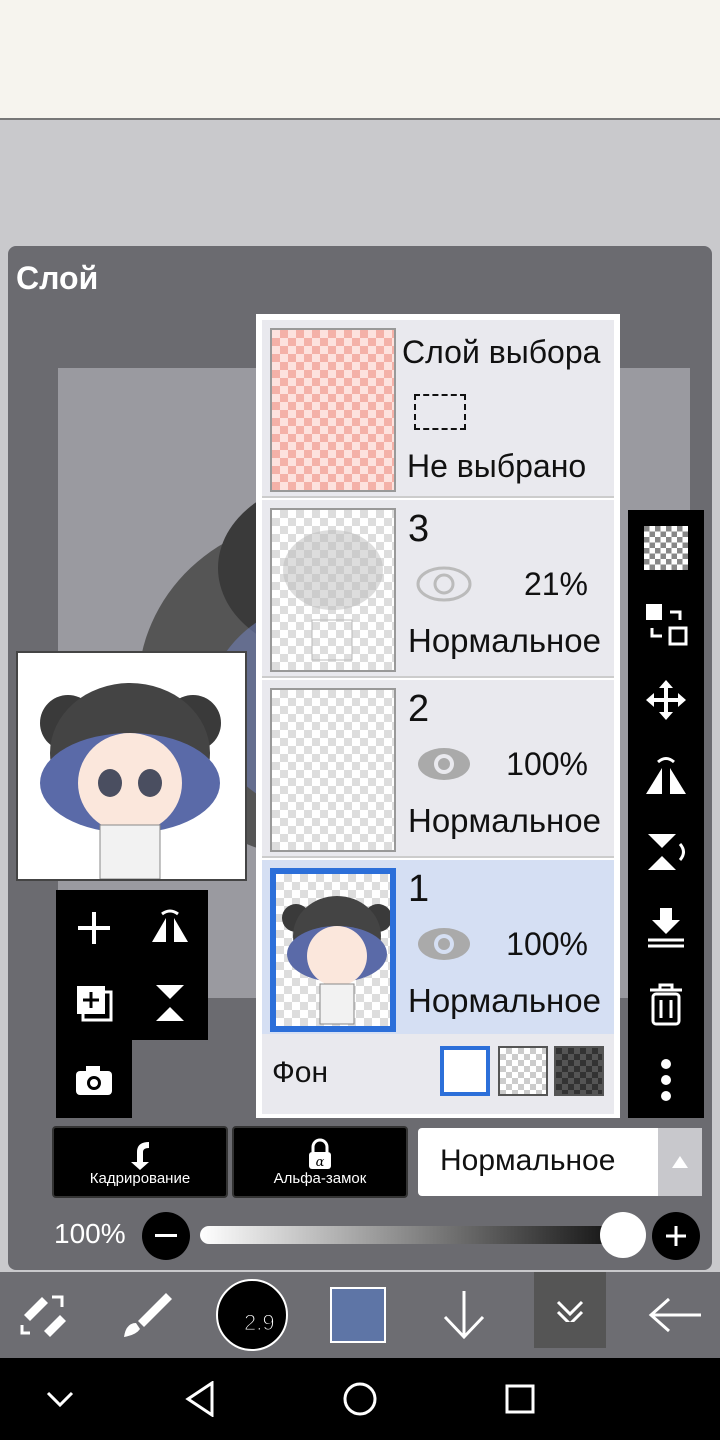  What do you see at coordinates (419, 529) in the screenshot?
I see `layer-number: 3` at bounding box center [419, 529].